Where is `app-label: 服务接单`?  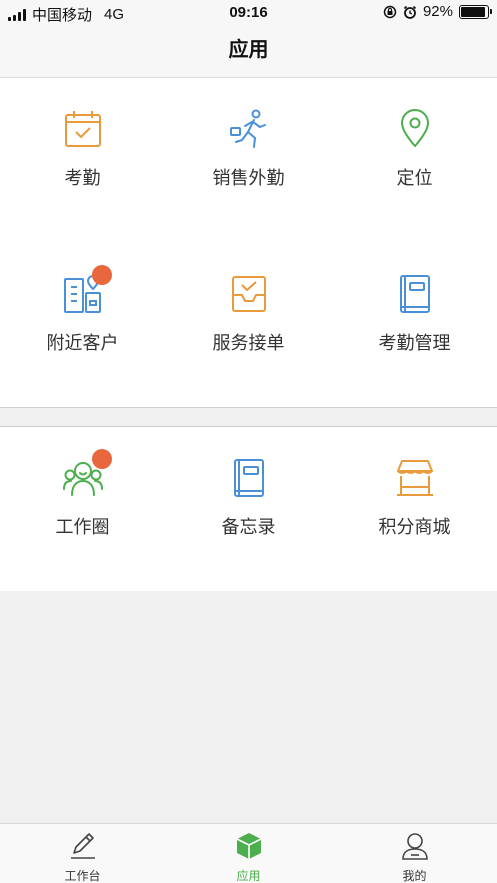 app-label: 服务接单 is located at coordinates (248, 343).